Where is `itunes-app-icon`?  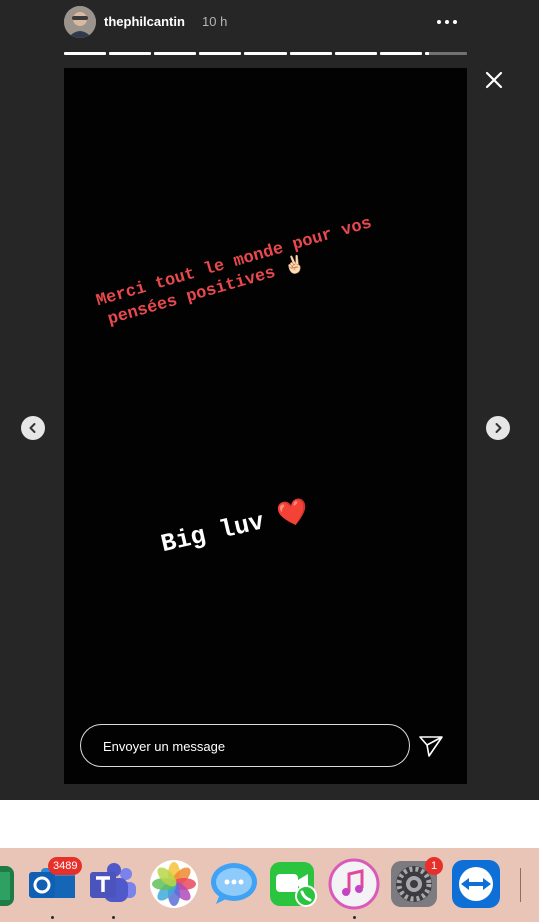
itunes-app-icon is located at coordinates (354, 884).